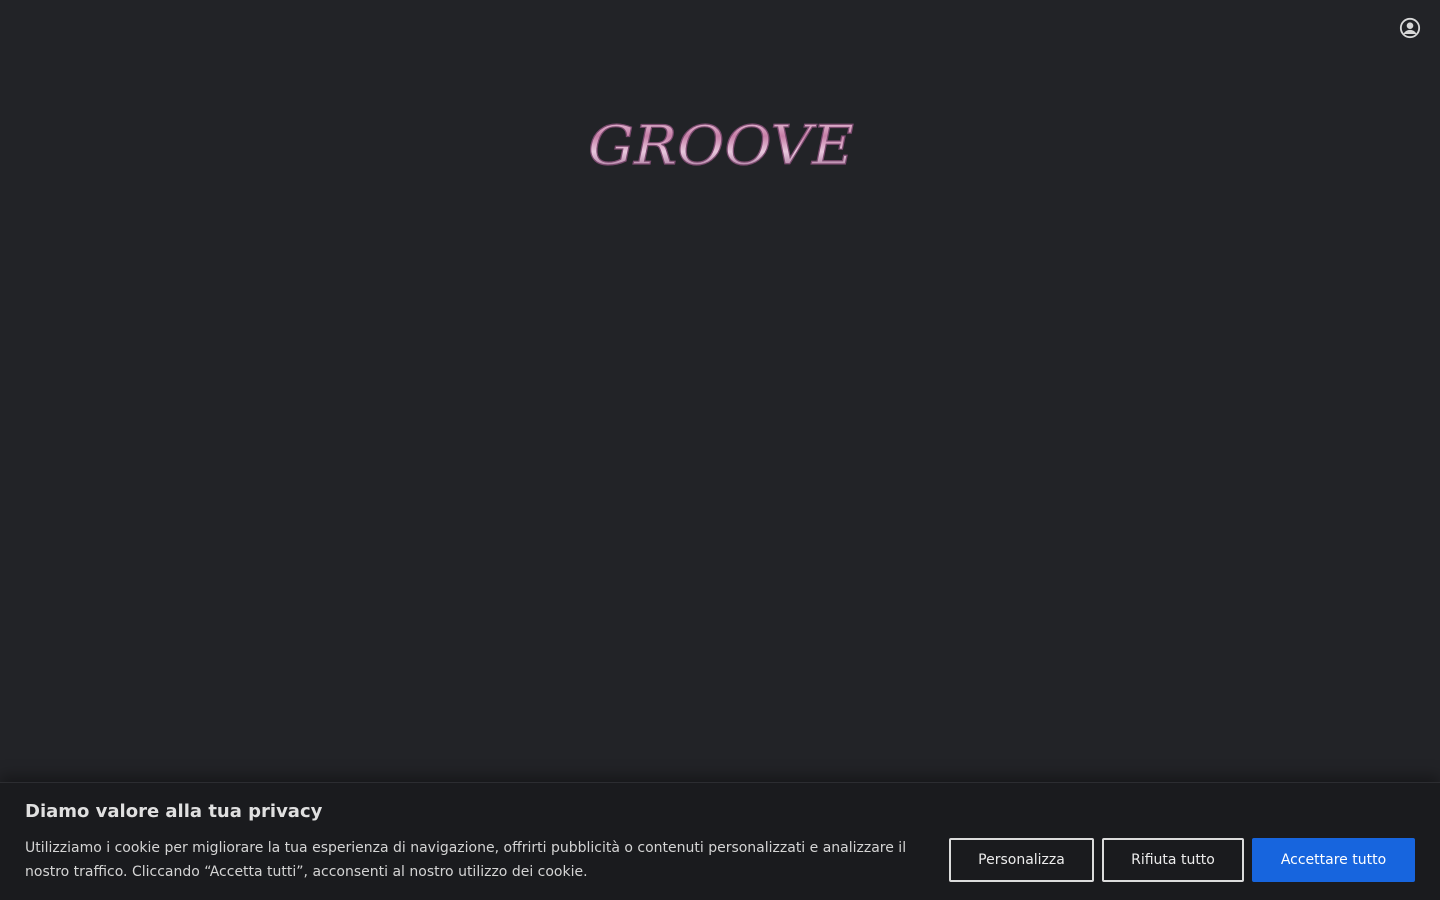 The height and width of the screenshot is (900, 1440). I want to click on user-circle-icon, so click(1410, 28).